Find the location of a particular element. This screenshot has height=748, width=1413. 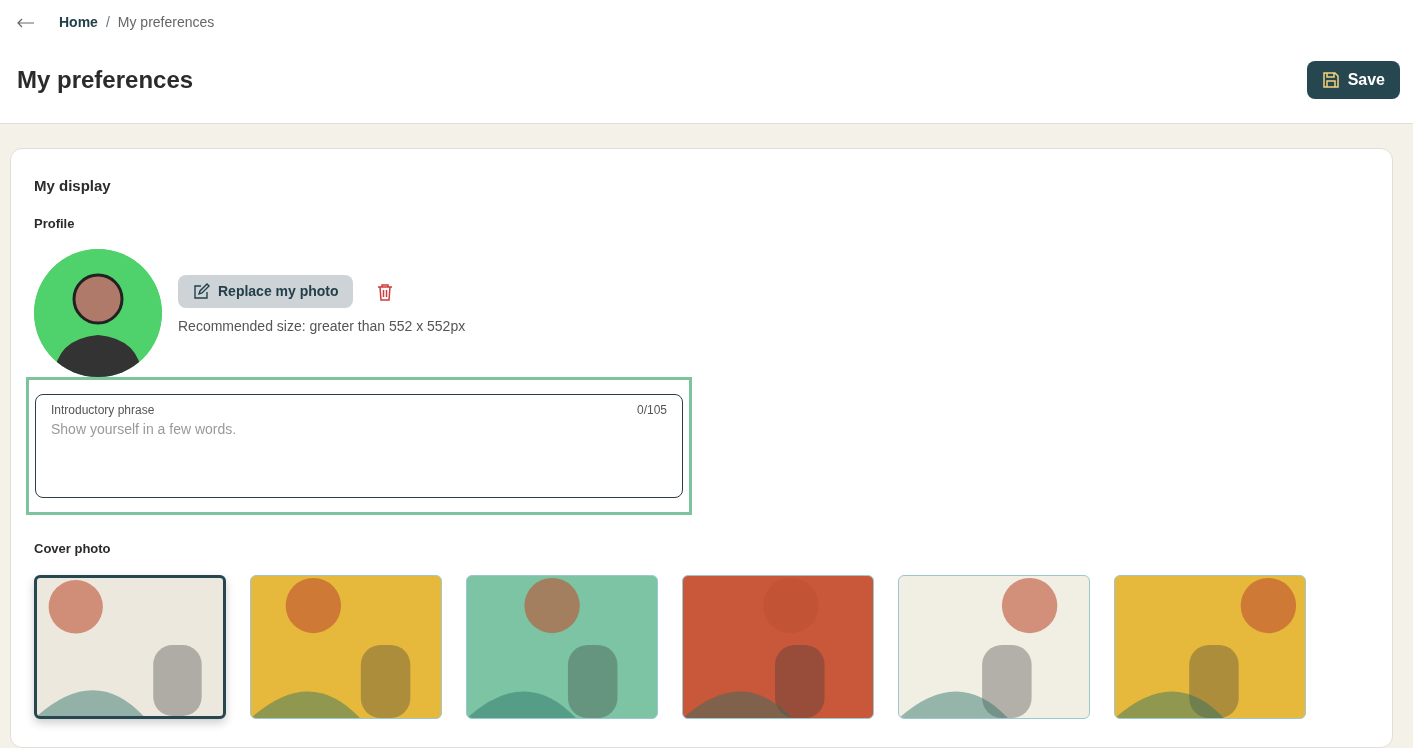

breadcrumb-link: Home is located at coordinates (78, 22).